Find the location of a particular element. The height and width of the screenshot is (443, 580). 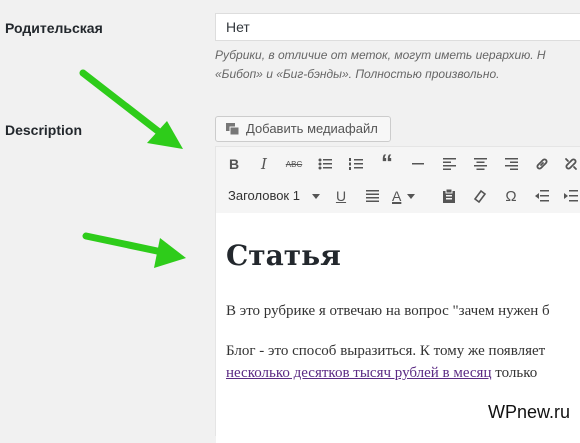

add-media-button: Добавить медиафайл is located at coordinates (303, 129).